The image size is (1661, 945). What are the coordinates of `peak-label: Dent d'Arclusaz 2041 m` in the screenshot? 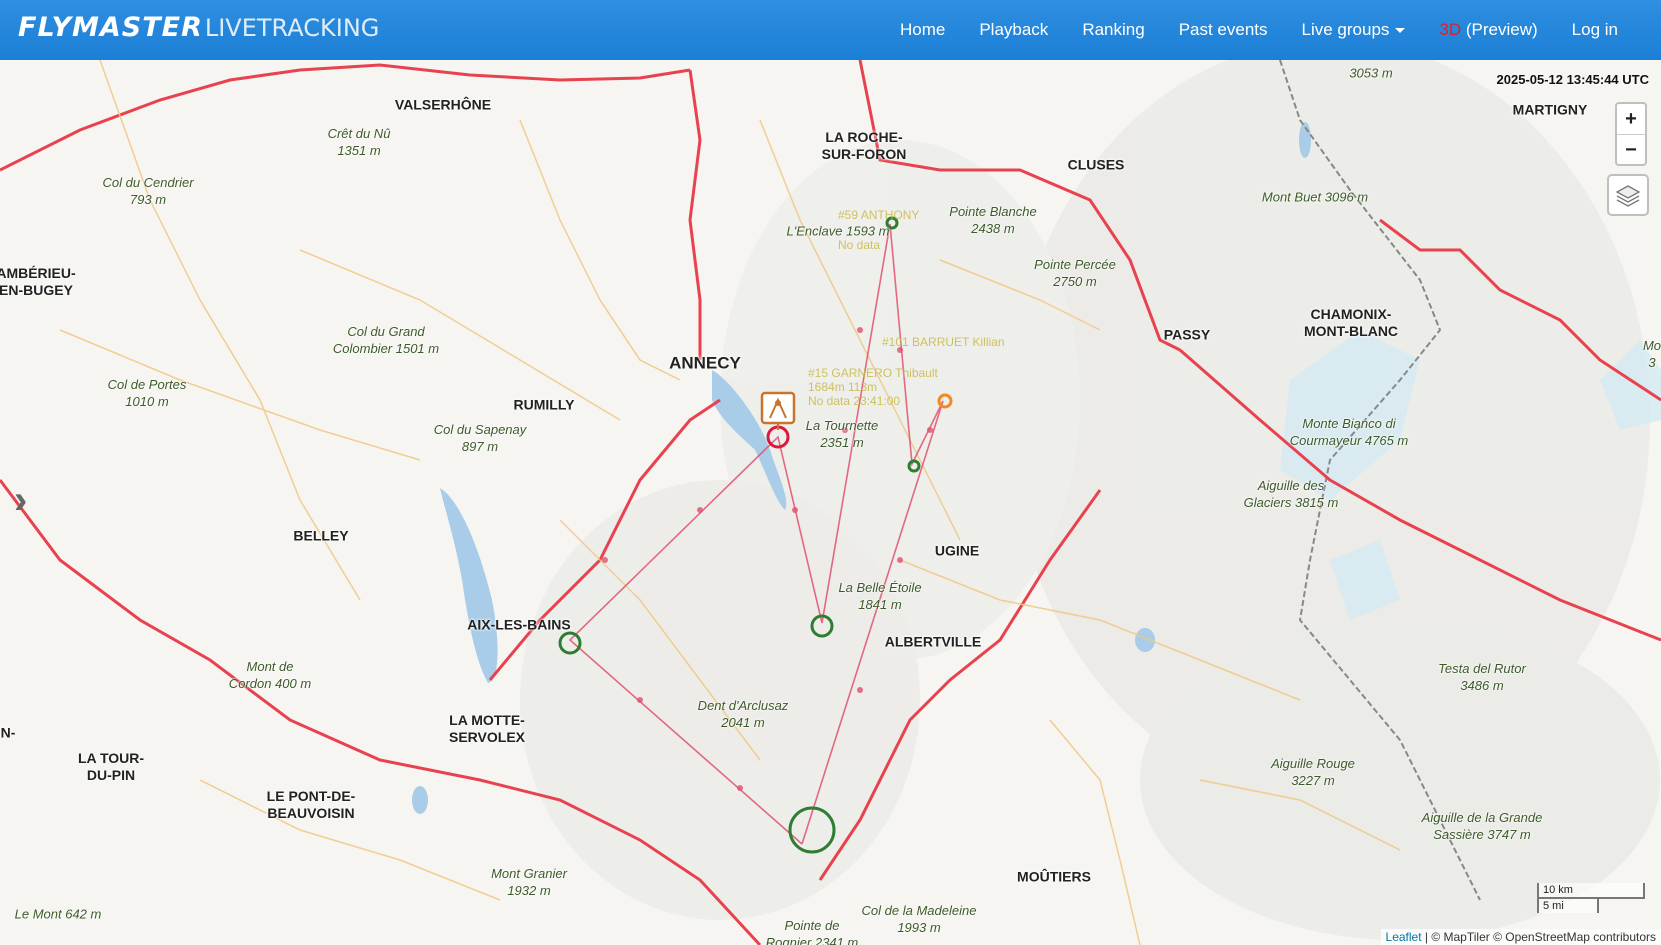 It's located at (743, 714).